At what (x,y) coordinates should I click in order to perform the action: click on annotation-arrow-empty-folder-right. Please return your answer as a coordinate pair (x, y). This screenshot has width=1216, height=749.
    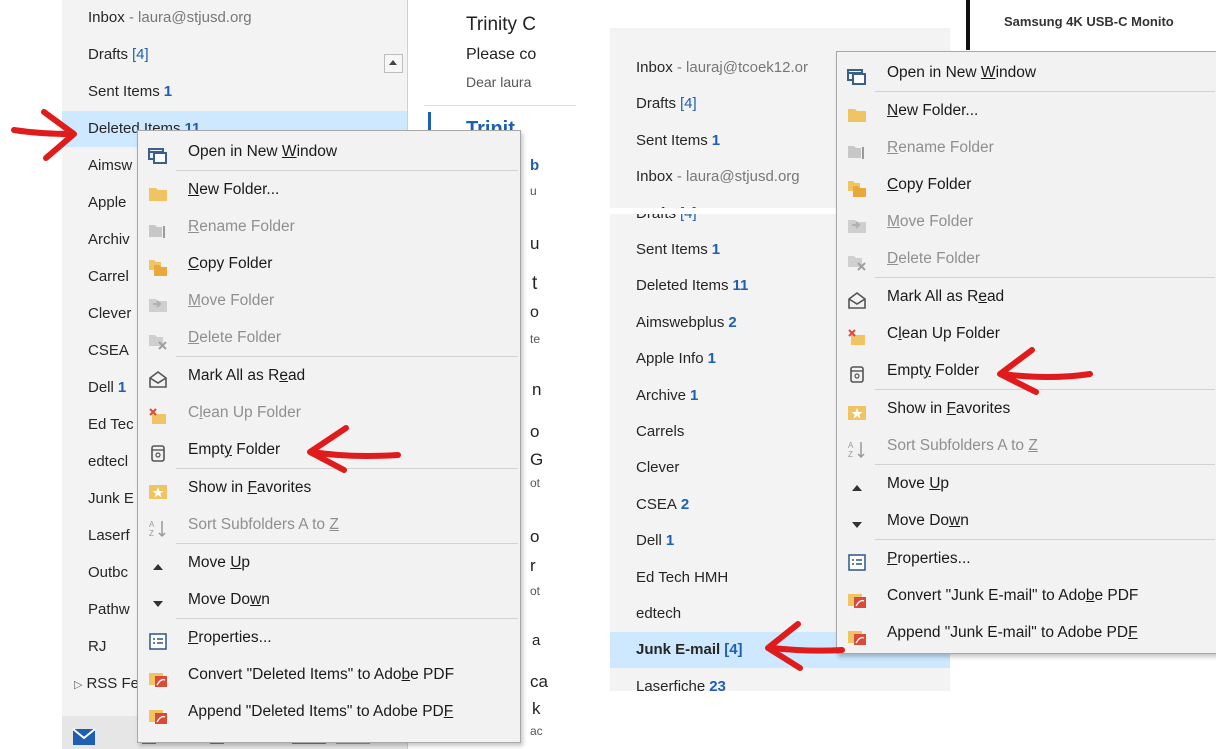
    Looking at the image, I should click on (1045, 371).